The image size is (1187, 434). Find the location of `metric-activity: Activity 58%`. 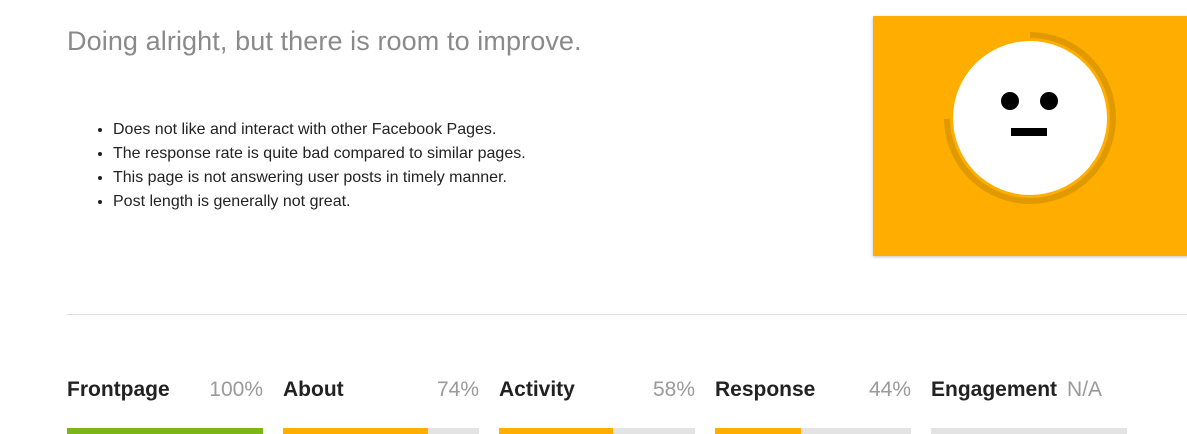

metric-activity: Activity 58% is located at coordinates (597, 405).